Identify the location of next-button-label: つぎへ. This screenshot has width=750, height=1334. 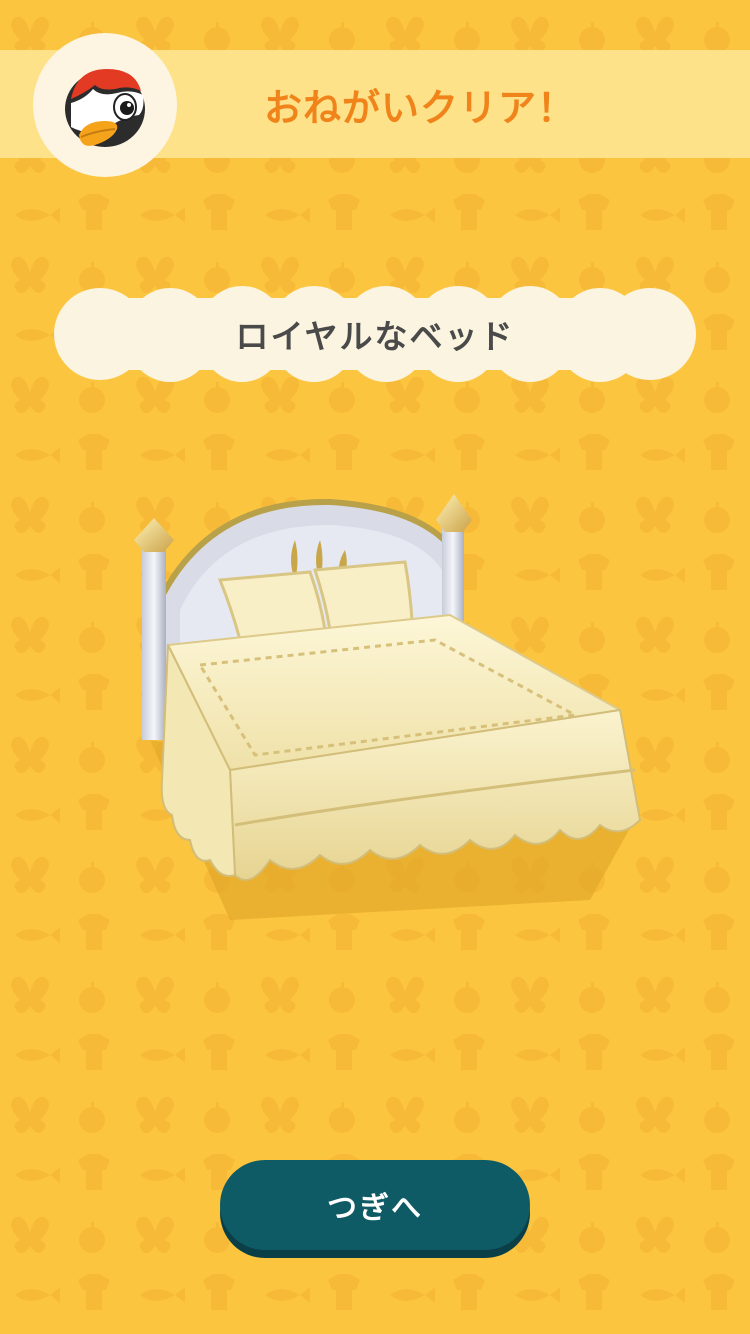
(375, 1208).